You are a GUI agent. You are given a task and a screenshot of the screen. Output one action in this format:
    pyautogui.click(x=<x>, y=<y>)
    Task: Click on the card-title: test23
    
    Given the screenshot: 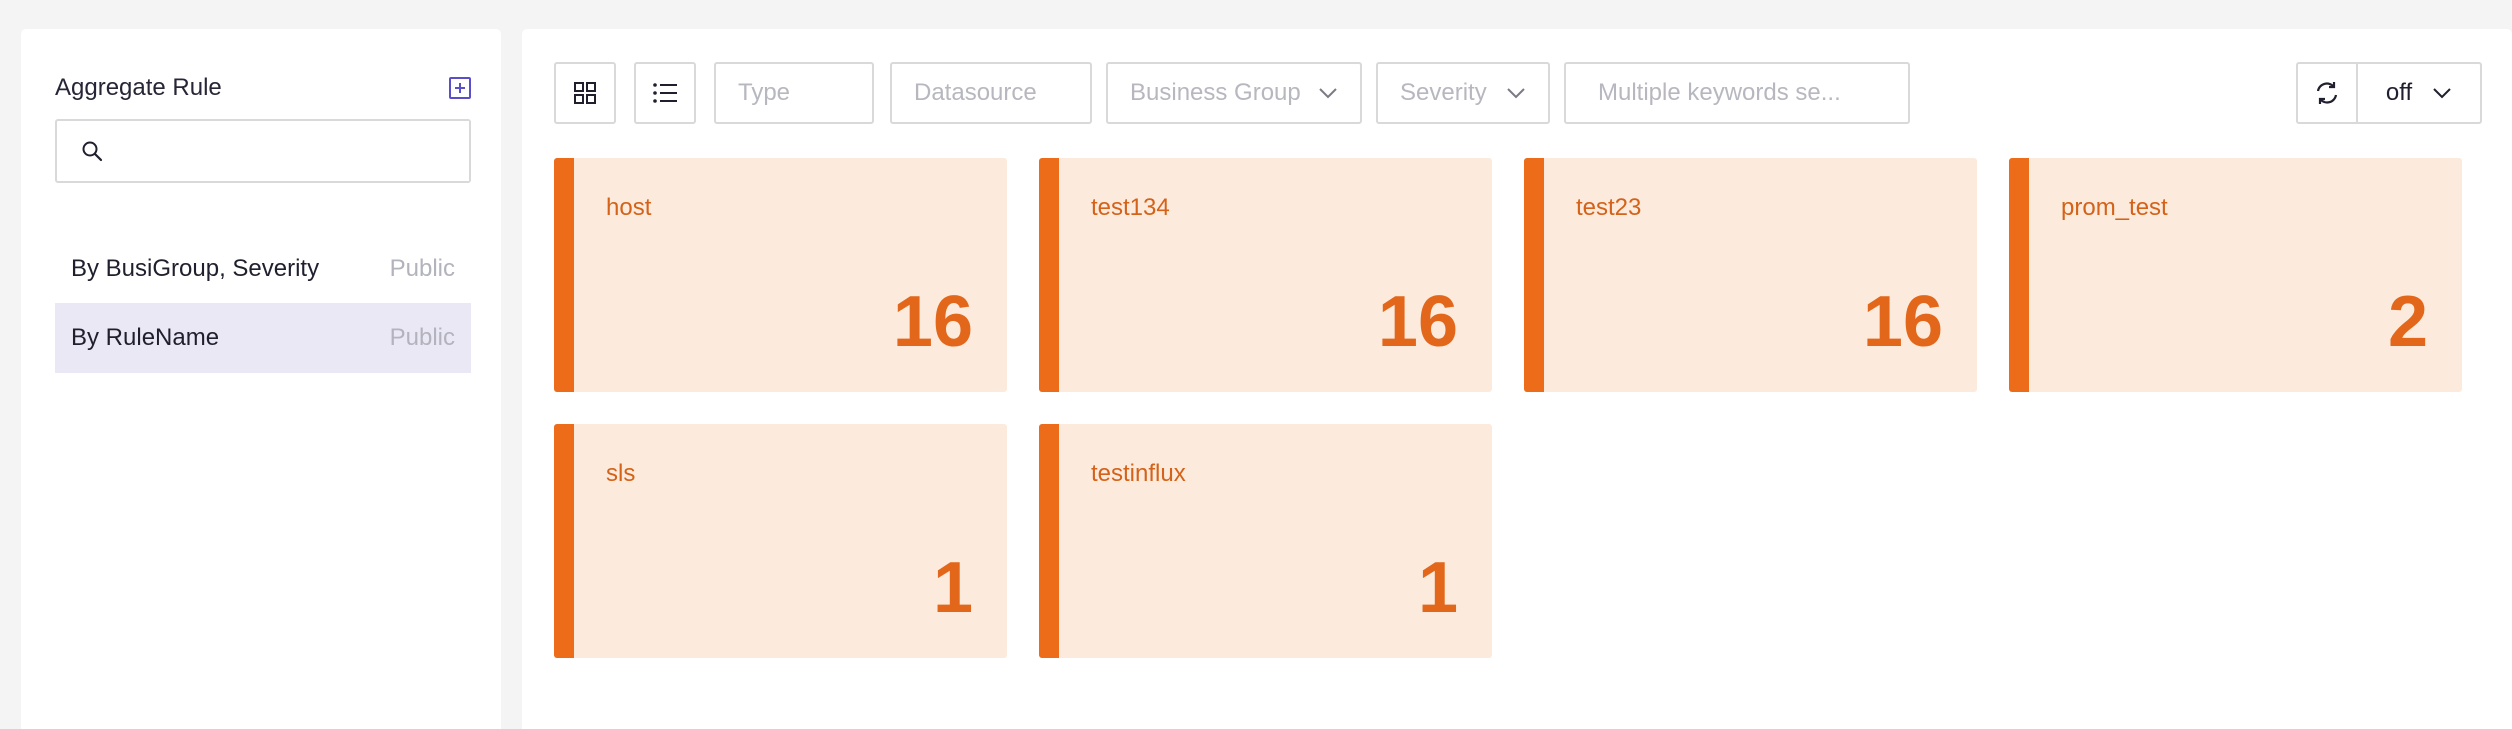 What is the action you would take?
    pyautogui.click(x=1609, y=207)
    